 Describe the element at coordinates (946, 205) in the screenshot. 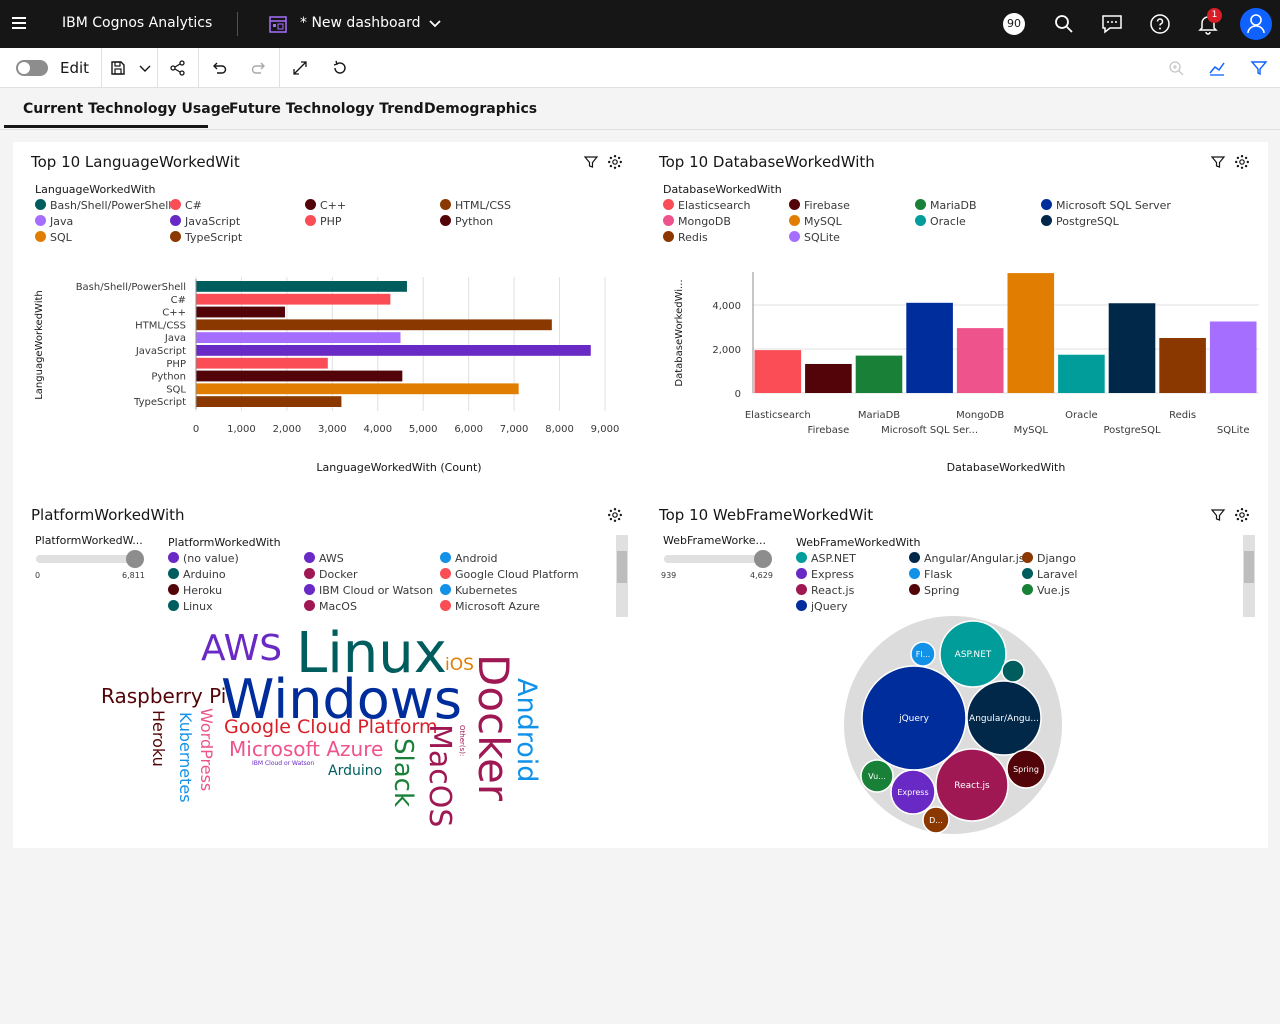

I see `database-legend-item: MariaDB` at that location.